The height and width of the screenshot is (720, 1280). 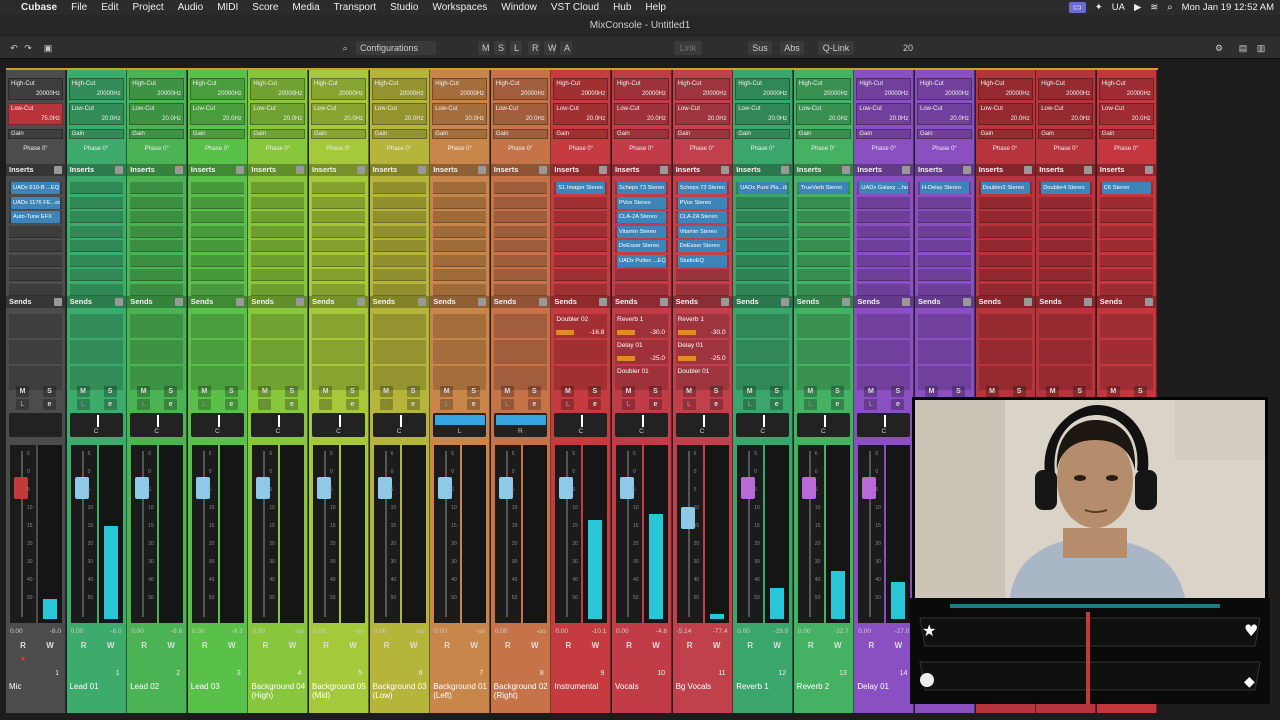 What do you see at coordinates (14, 48) in the screenshot?
I see `undo-icon: ↶` at bounding box center [14, 48].